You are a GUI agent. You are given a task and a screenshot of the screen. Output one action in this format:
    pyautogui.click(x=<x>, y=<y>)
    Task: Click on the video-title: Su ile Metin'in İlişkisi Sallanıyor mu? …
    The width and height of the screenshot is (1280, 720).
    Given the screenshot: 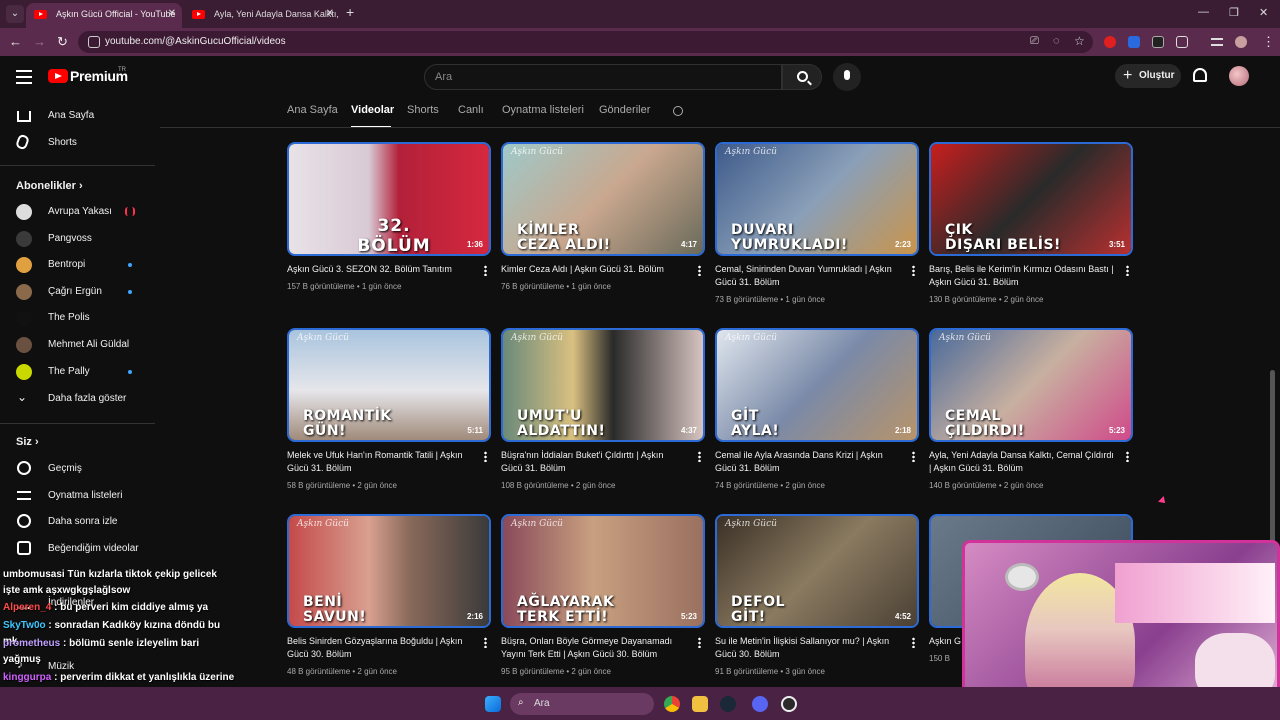 What is the action you would take?
    pyautogui.click(x=807, y=648)
    